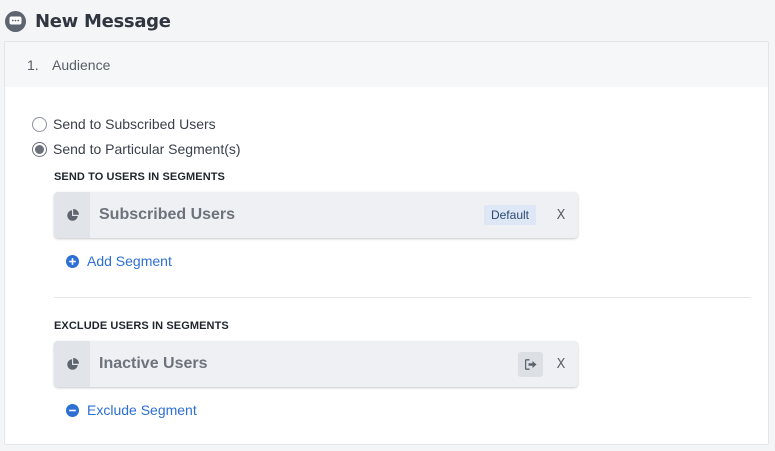 The image size is (775, 451). I want to click on radio-button-checked, so click(39, 149).